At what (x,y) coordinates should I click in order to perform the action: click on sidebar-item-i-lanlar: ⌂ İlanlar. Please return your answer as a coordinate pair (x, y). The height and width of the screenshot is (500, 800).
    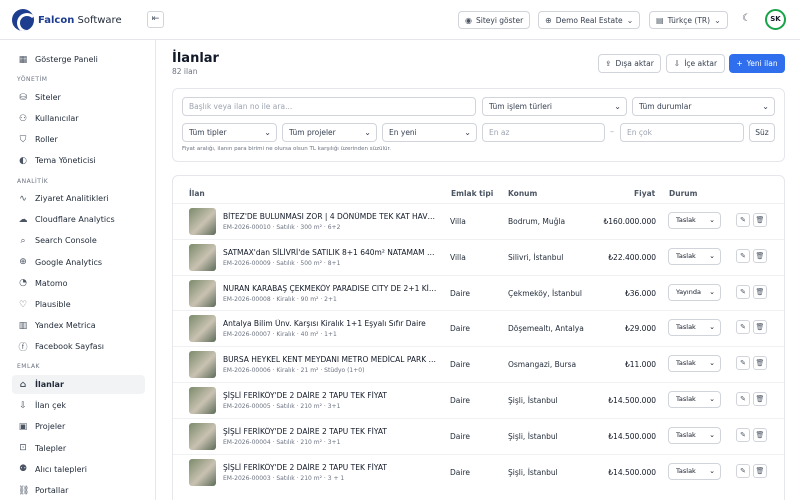
    Looking at the image, I should click on (78, 384).